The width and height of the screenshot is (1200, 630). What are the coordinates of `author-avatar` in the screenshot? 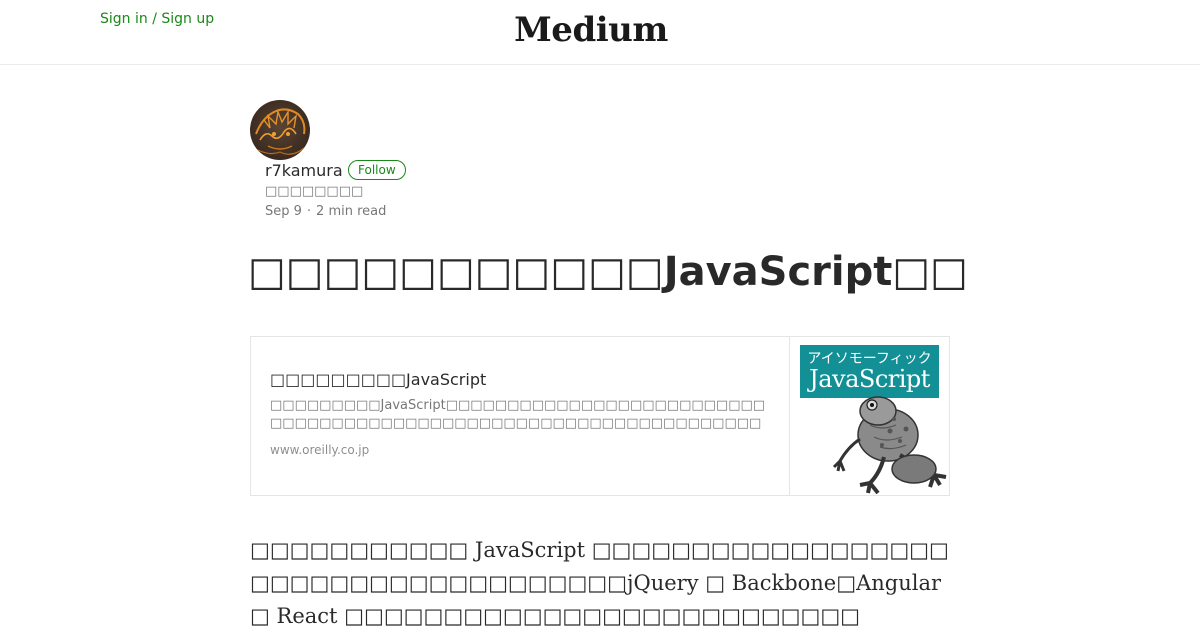 It's located at (280, 130).